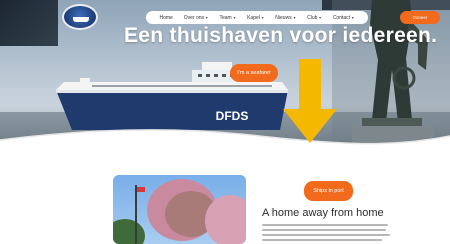  Describe the element at coordinates (141, 189) in the screenshot. I see `flag` at that location.